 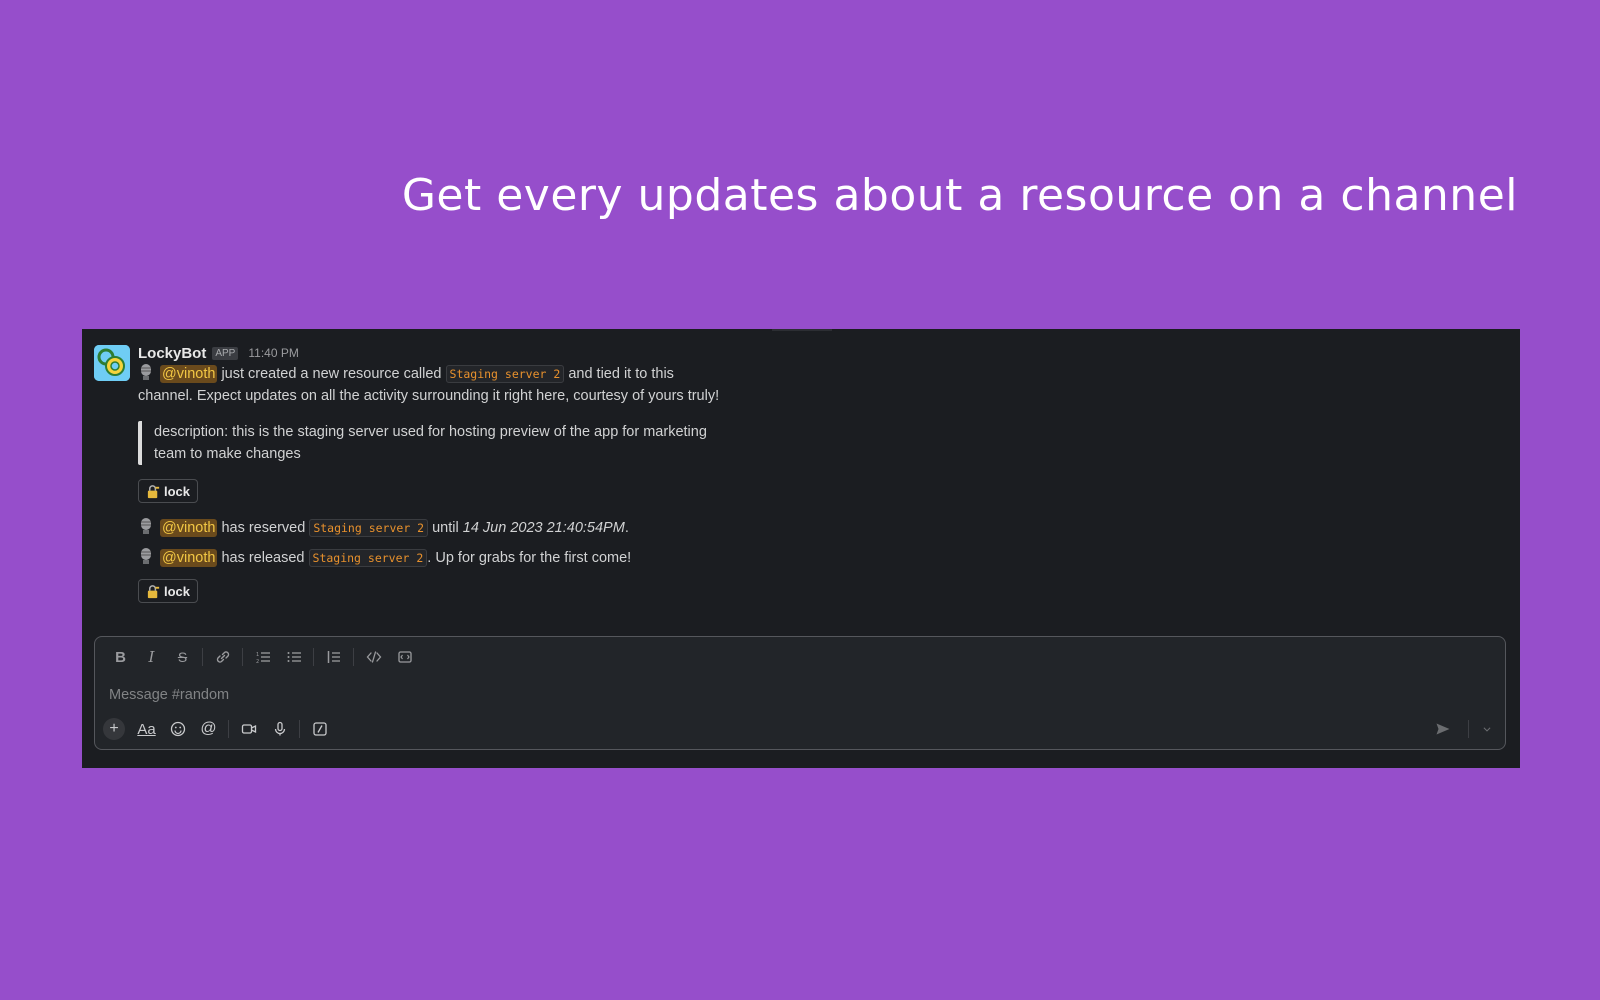 I want to click on message-composer: B I S 12 Message #random + Aa @, so click(x=800, y=693).